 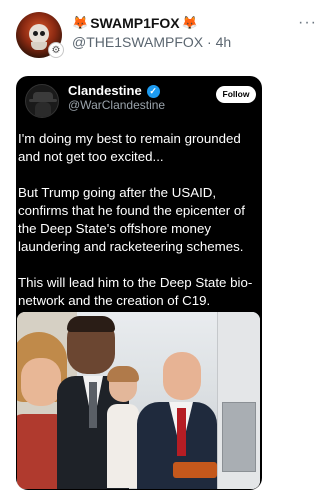 What do you see at coordinates (56, 50) in the screenshot?
I see `avatar-badge-icon: ⚙` at bounding box center [56, 50].